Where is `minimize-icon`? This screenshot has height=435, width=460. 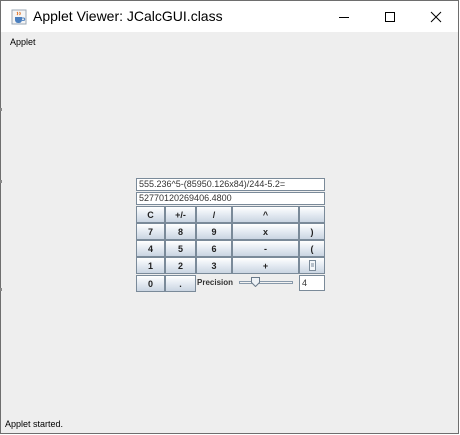 minimize-icon is located at coordinates (344, 17).